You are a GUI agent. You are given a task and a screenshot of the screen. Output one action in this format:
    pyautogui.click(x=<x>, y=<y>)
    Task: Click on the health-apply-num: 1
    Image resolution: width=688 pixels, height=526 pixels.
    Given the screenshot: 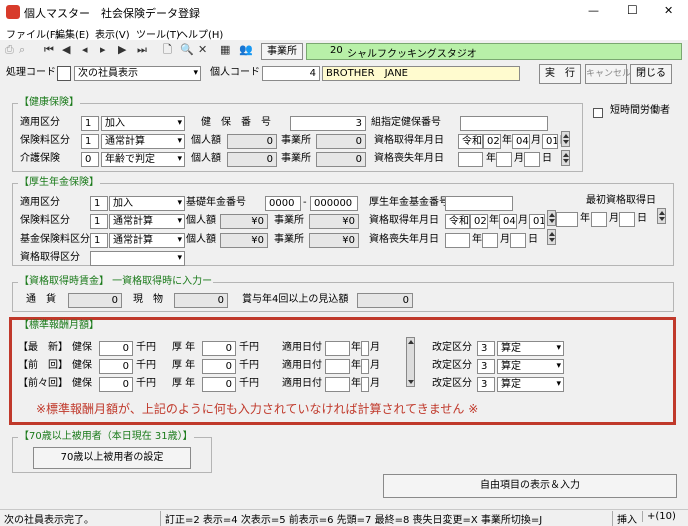 What is the action you would take?
    pyautogui.click(x=90, y=123)
    